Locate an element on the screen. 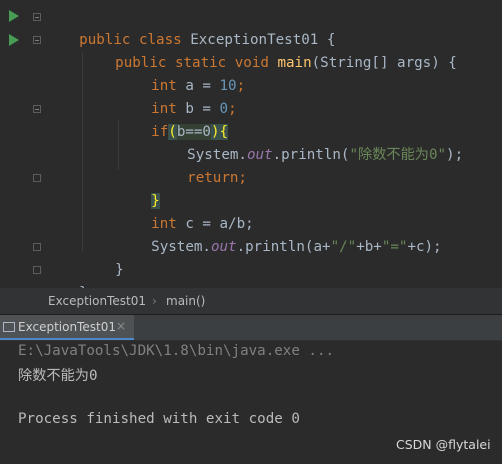 The width and height of the screenshot is (502, 464). code-text: } is located at coordinates (119, 270).